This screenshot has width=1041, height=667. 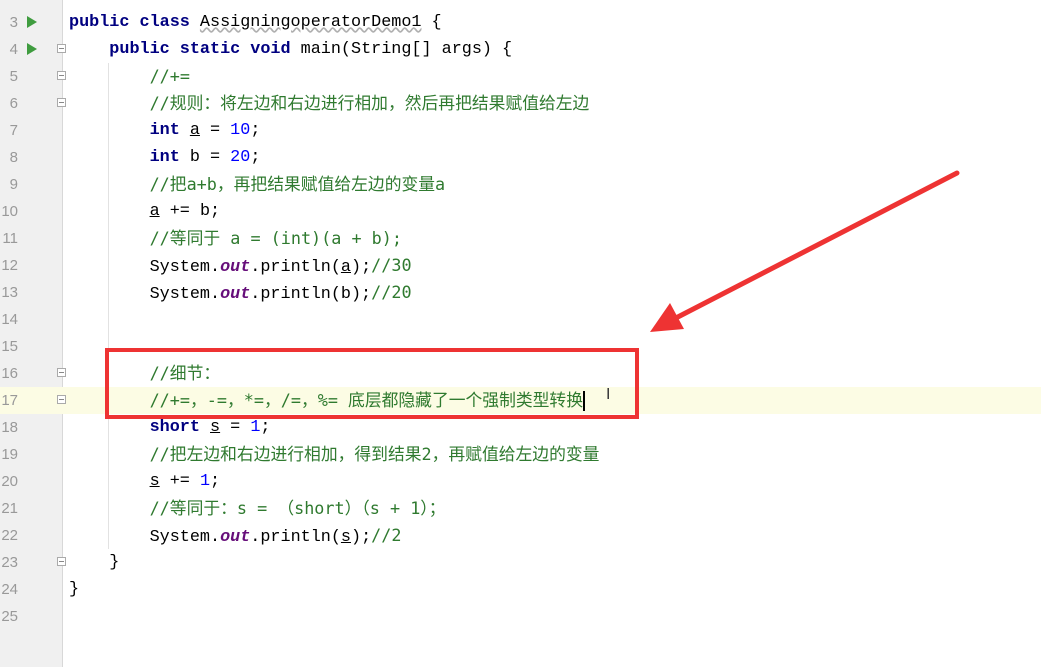 I want to click on code-line: 10 a += b;, so click(x=520, y=211).